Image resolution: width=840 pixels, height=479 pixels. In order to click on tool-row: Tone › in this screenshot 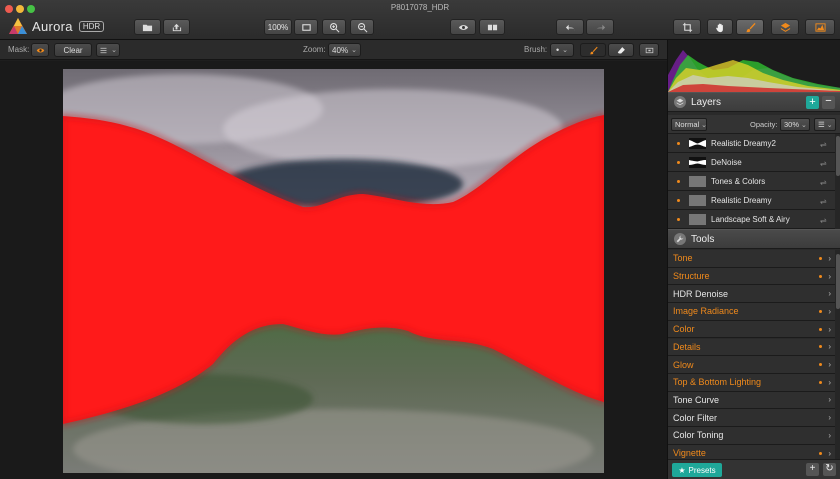, I will do `click(751, 259)`.